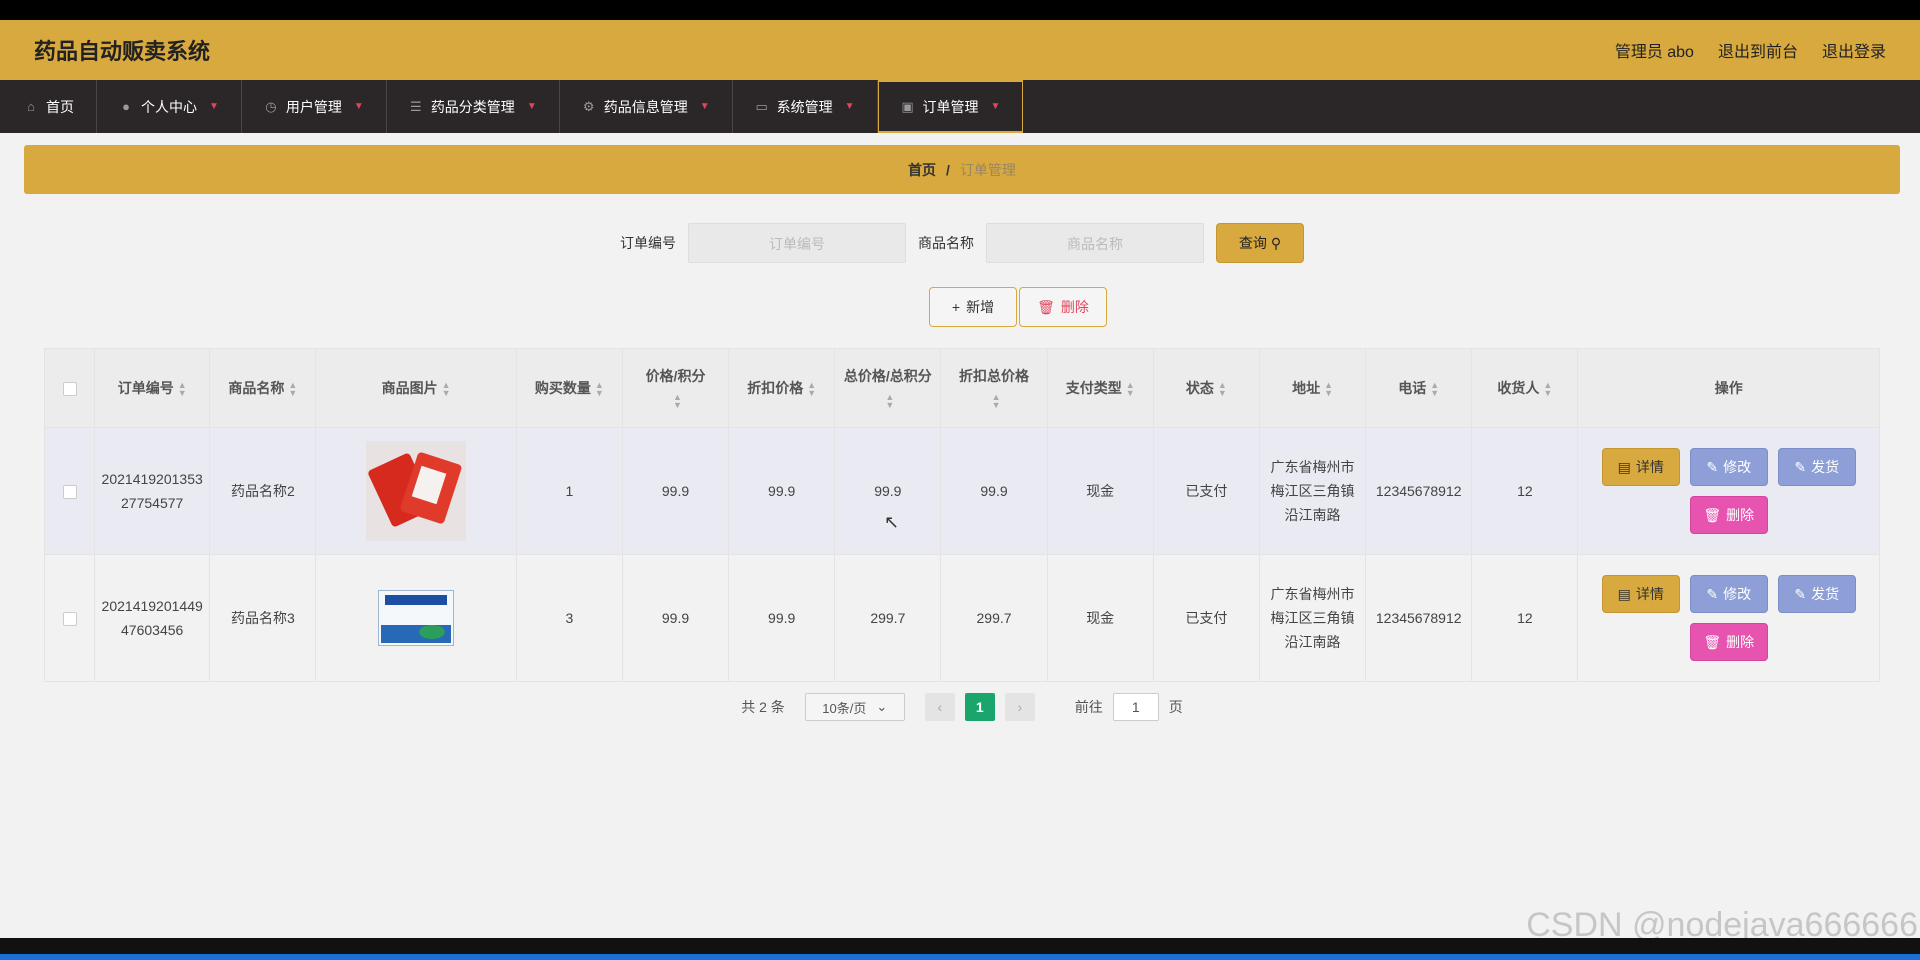 Image resolution: width=1920 pixels, height=960 pixels. Describe the element at coordinates (960, 957) in the screenshot. I see `taskbar-accent` at that location.